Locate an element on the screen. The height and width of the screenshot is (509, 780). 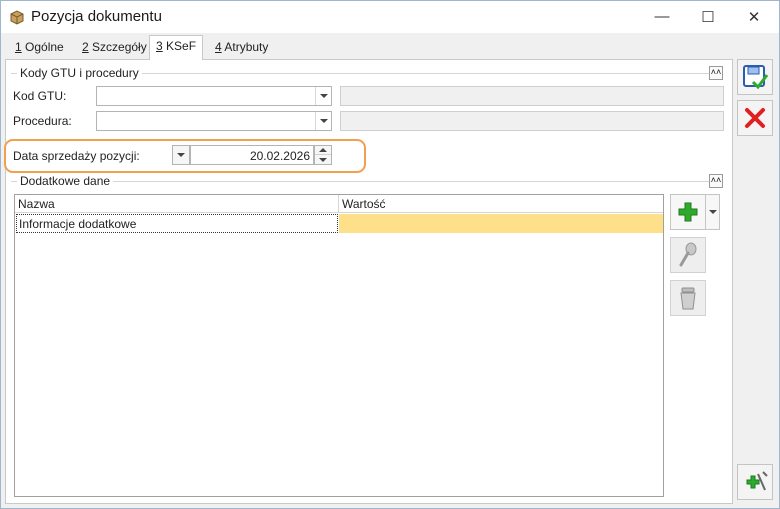
package-icon is located at coordinates (17, 17).